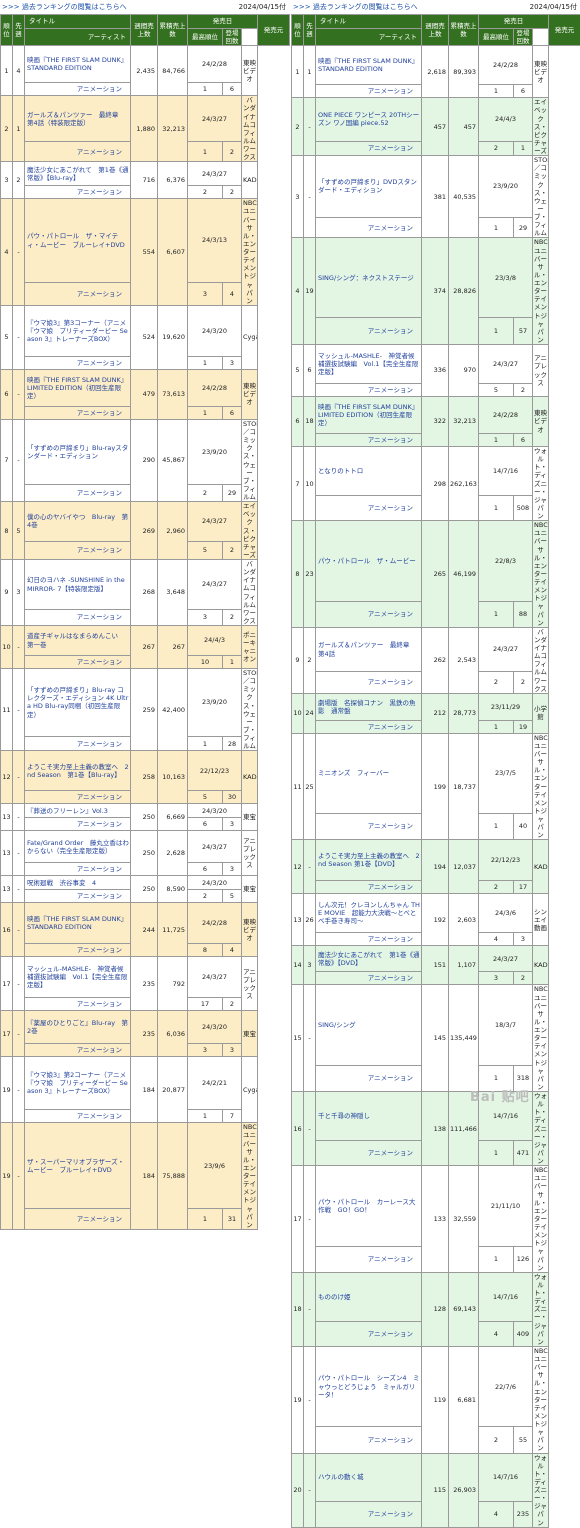 This screenshot has height=1528, width=580. Describe the element at coordinates (76, 640) in the screenshot. I see `title-link: 道産子ギャルはなまらめんこい 第一巻` at that location.